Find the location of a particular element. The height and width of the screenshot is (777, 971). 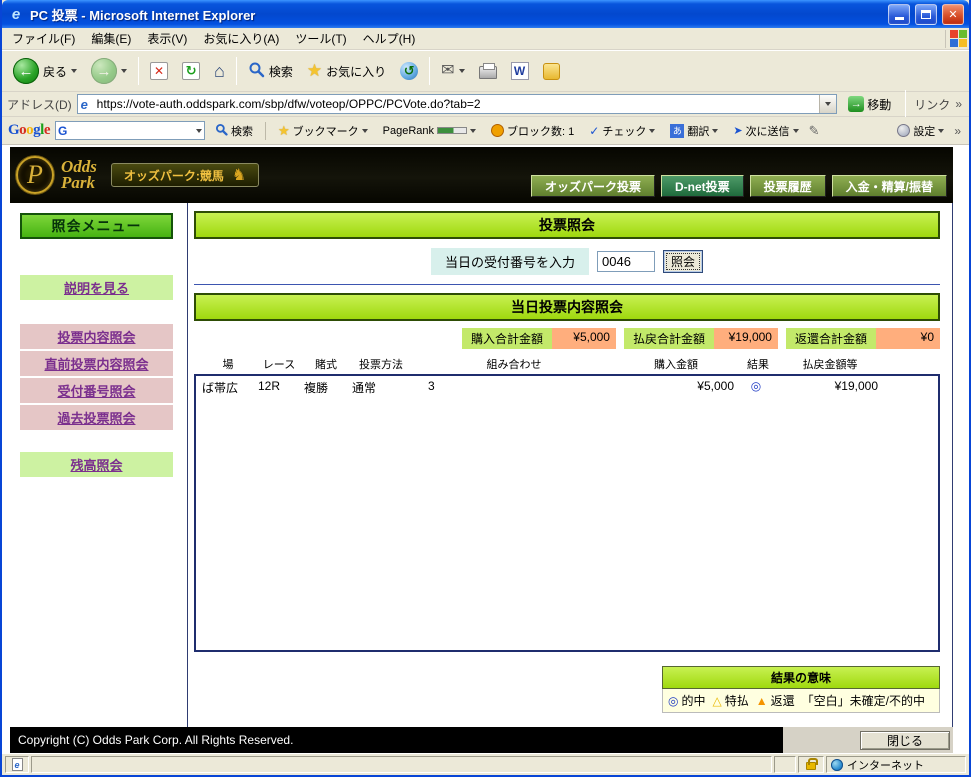

favorites-star-icon: ★ is located at coordinates (314, 70).